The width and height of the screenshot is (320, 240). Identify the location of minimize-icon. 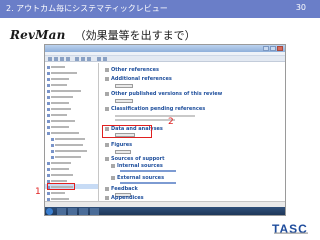
(266, 48).